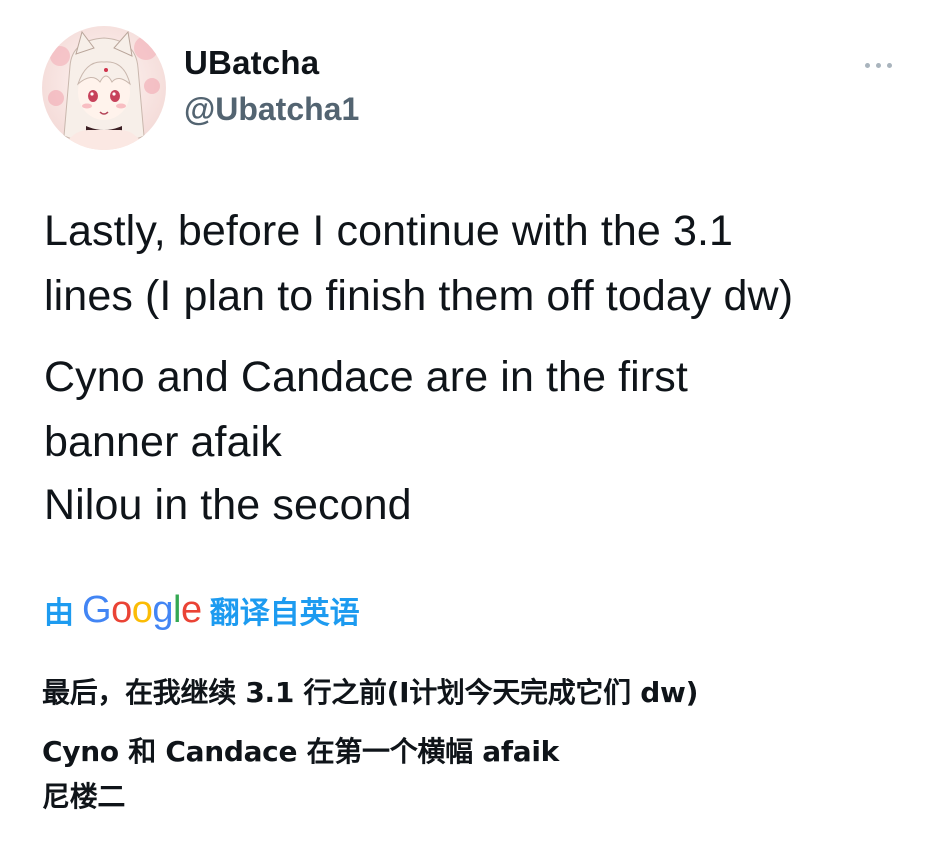 This screenshot has width=942, height=841. What do you see at coordinates (84, 796) in the screenshot?
I see `translated-text-line: 尼楼二` at bounding box center [84, 796].